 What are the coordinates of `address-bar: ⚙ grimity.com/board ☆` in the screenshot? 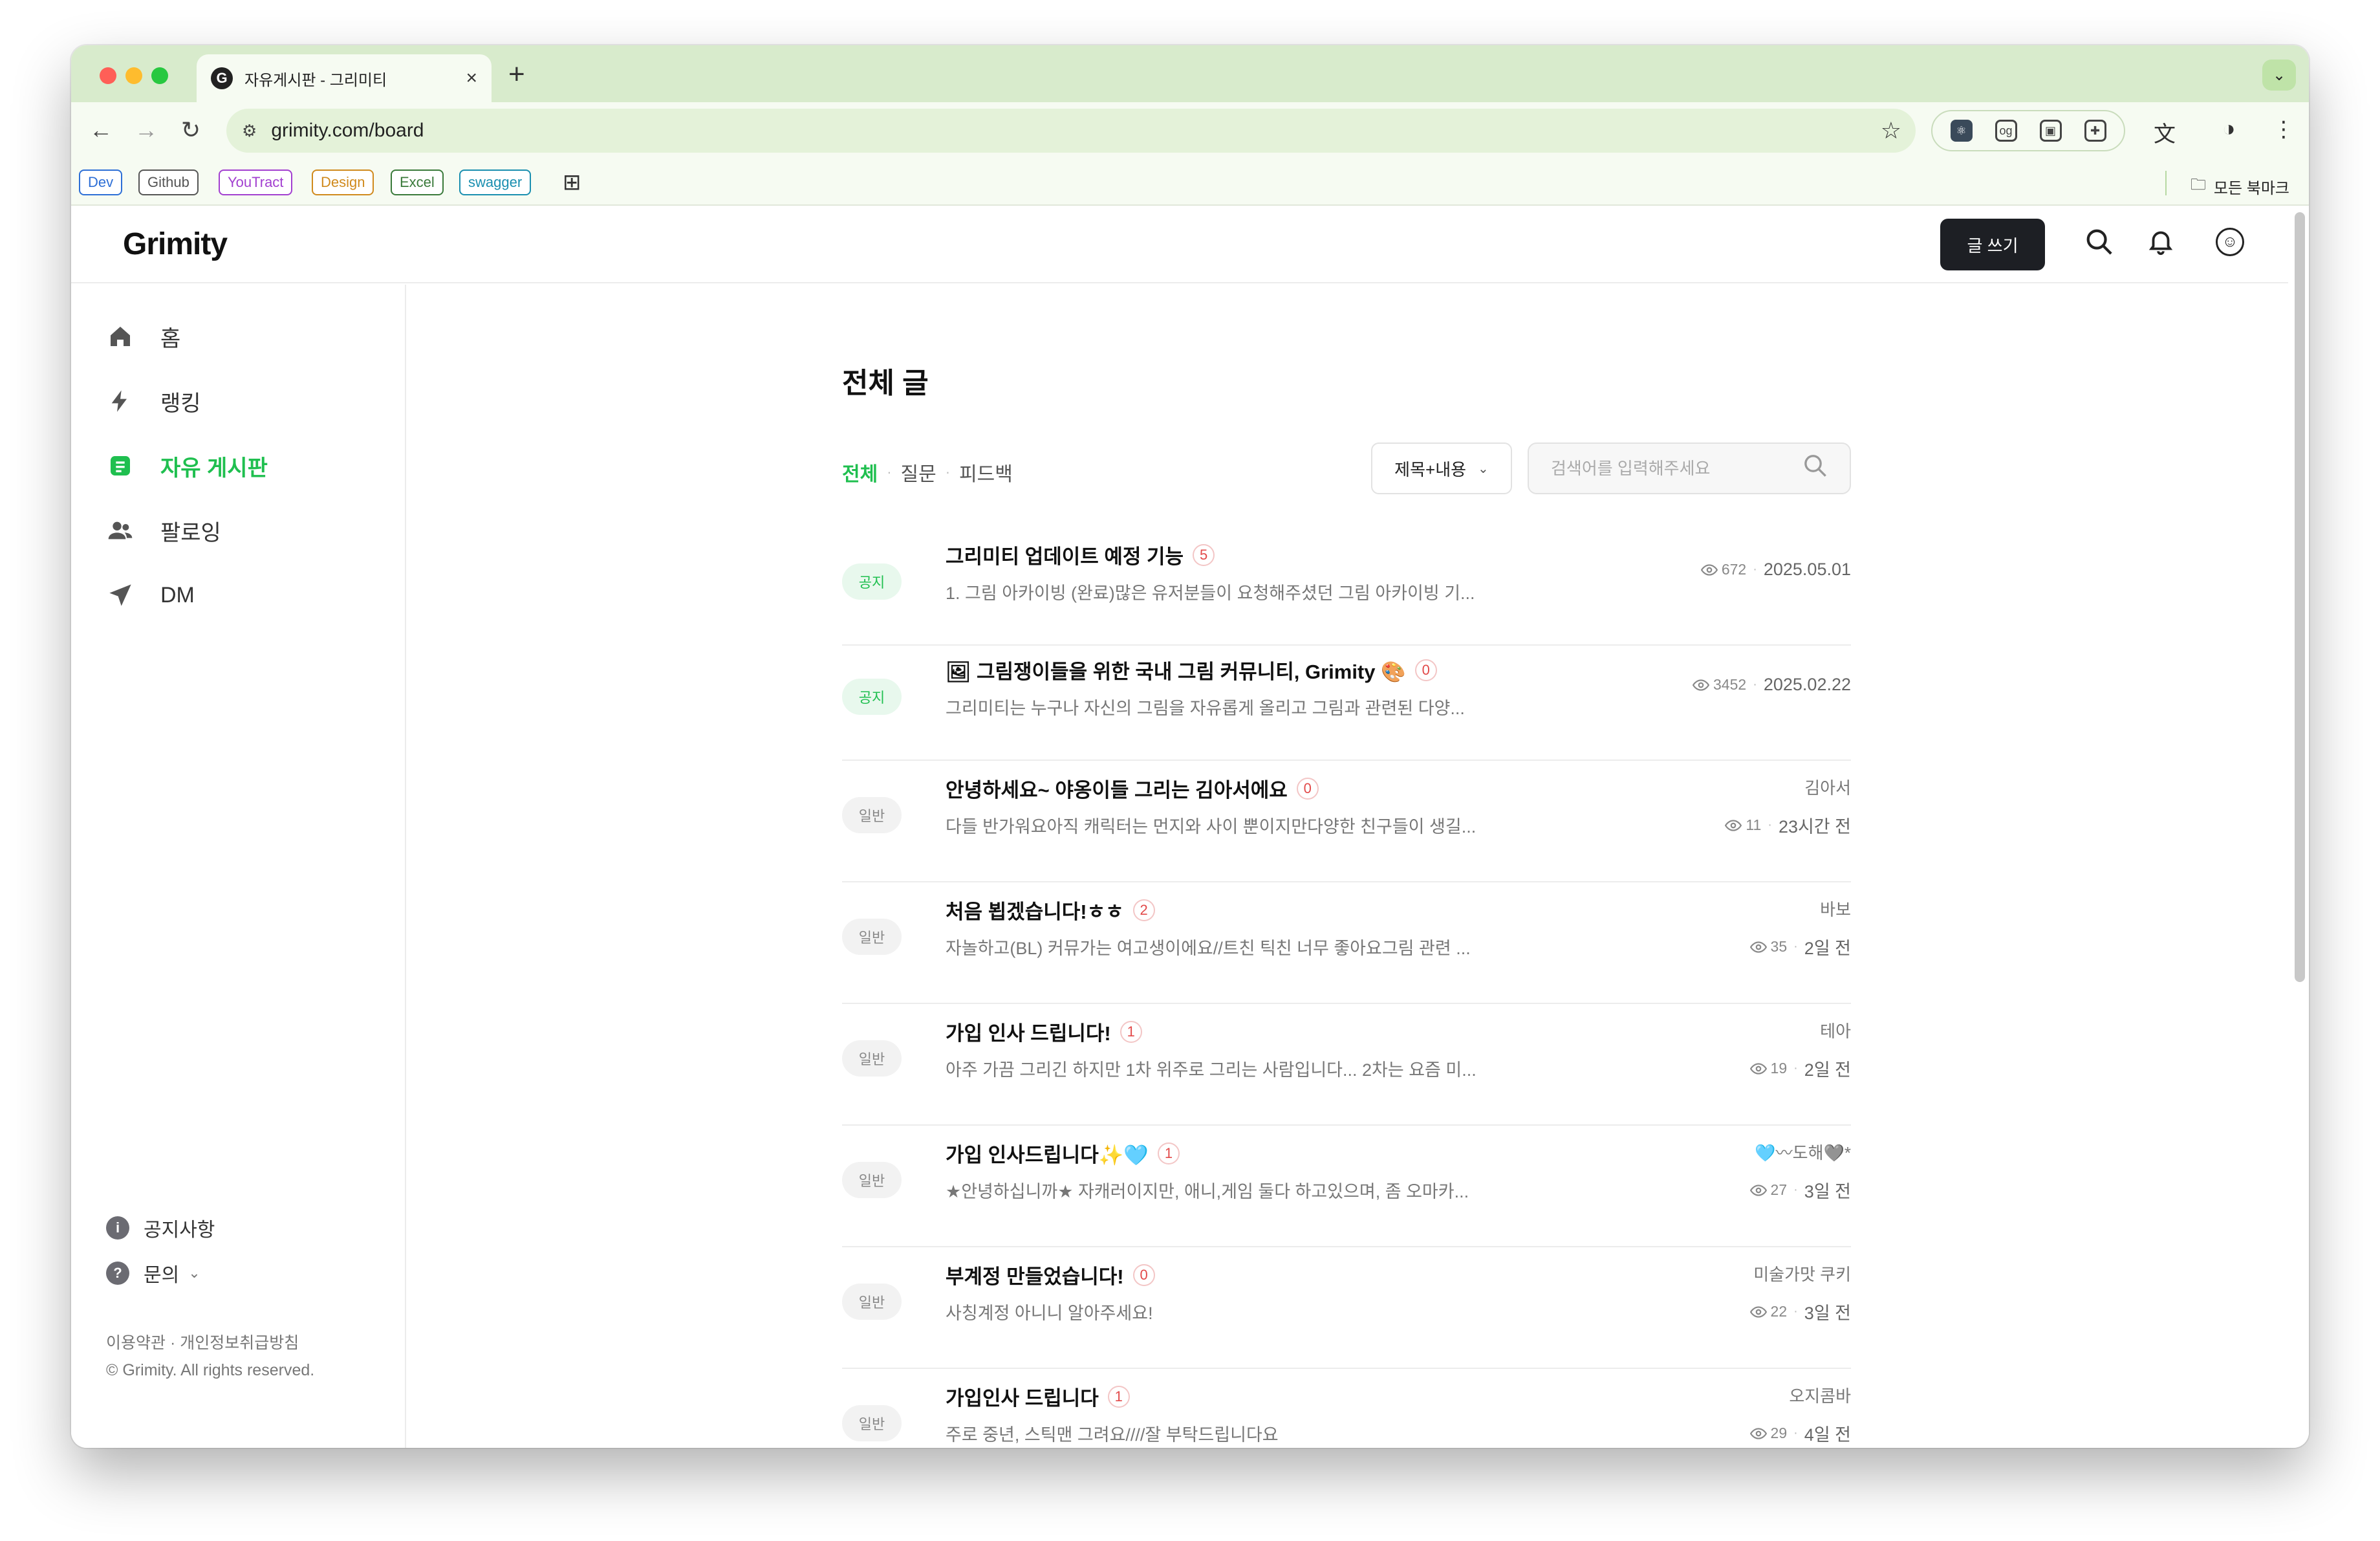 It's located at (1071, 131).